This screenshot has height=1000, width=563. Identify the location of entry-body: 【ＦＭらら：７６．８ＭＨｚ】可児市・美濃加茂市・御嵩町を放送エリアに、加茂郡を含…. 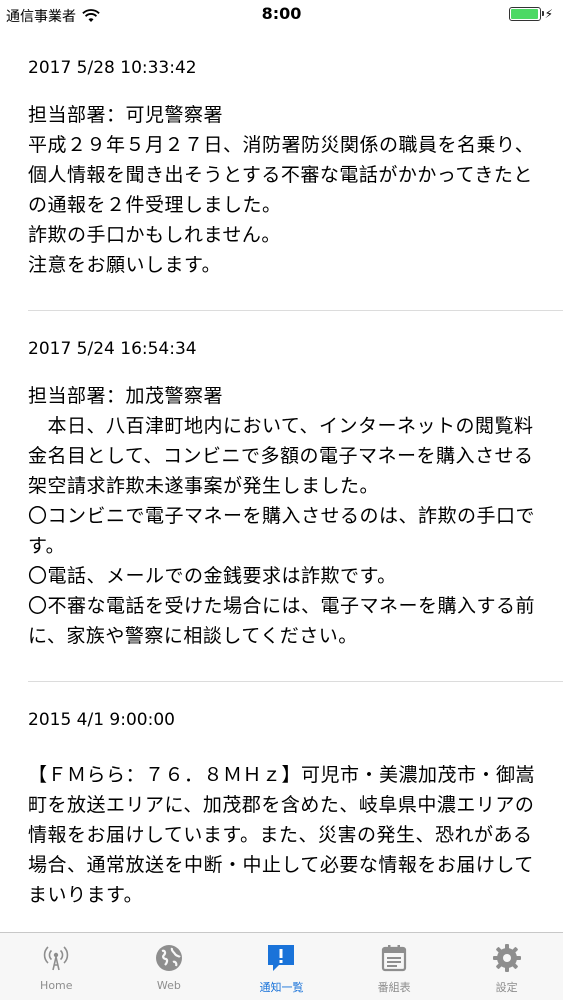
(282, 835).